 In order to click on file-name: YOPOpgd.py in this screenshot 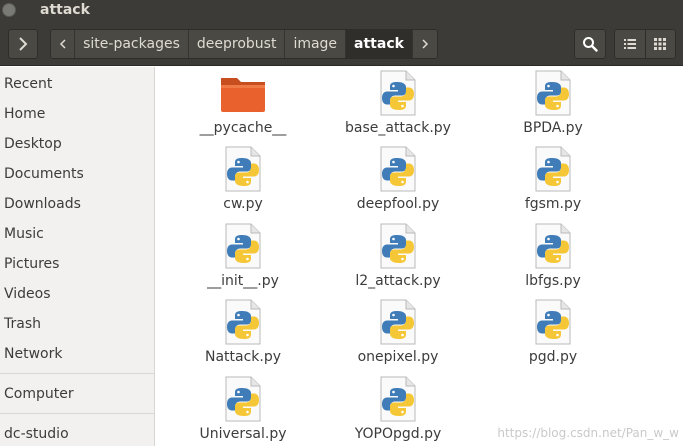, I will do `click(398, 434)`.